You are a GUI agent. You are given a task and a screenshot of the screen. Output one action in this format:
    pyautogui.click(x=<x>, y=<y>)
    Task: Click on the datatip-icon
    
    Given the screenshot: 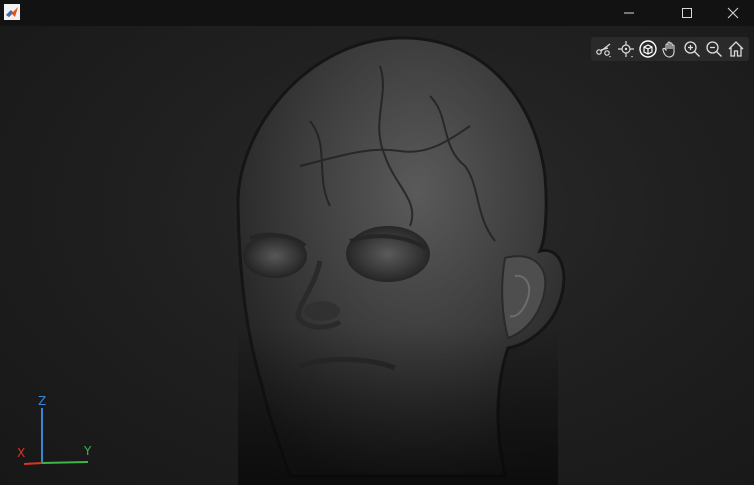 What is the action you would take?
    pyautogui.click(x=626, y=49)
    